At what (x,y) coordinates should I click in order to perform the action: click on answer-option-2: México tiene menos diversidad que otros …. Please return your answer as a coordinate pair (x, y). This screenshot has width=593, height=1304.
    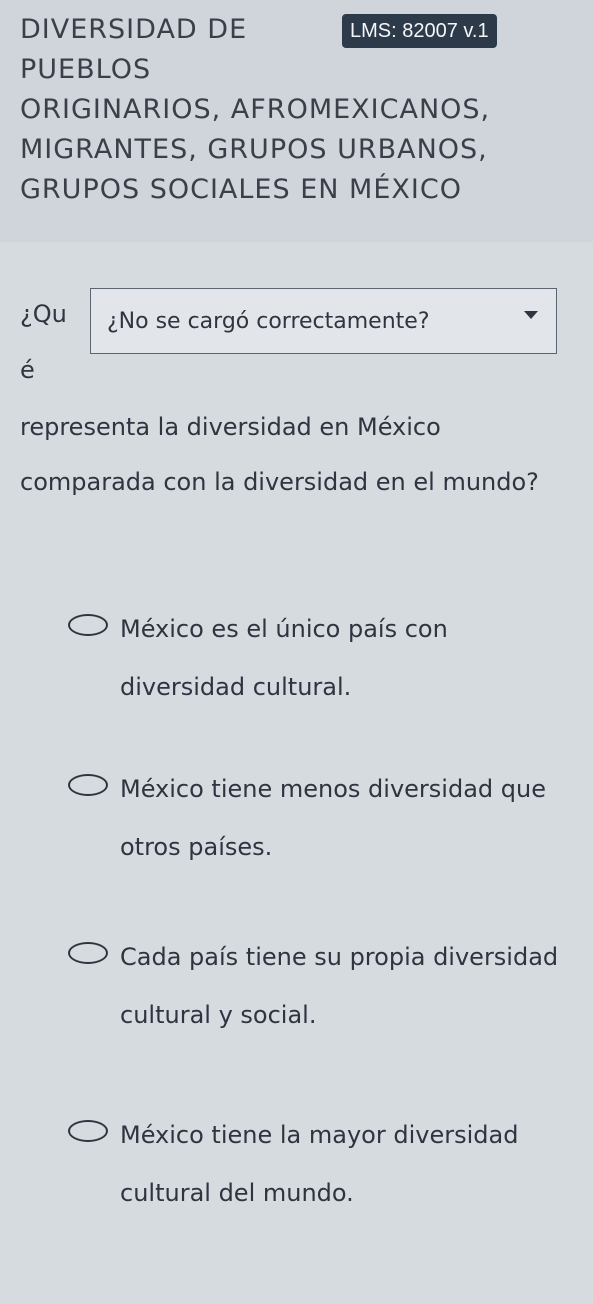
    Looking at the image, I should click on (318, 818).